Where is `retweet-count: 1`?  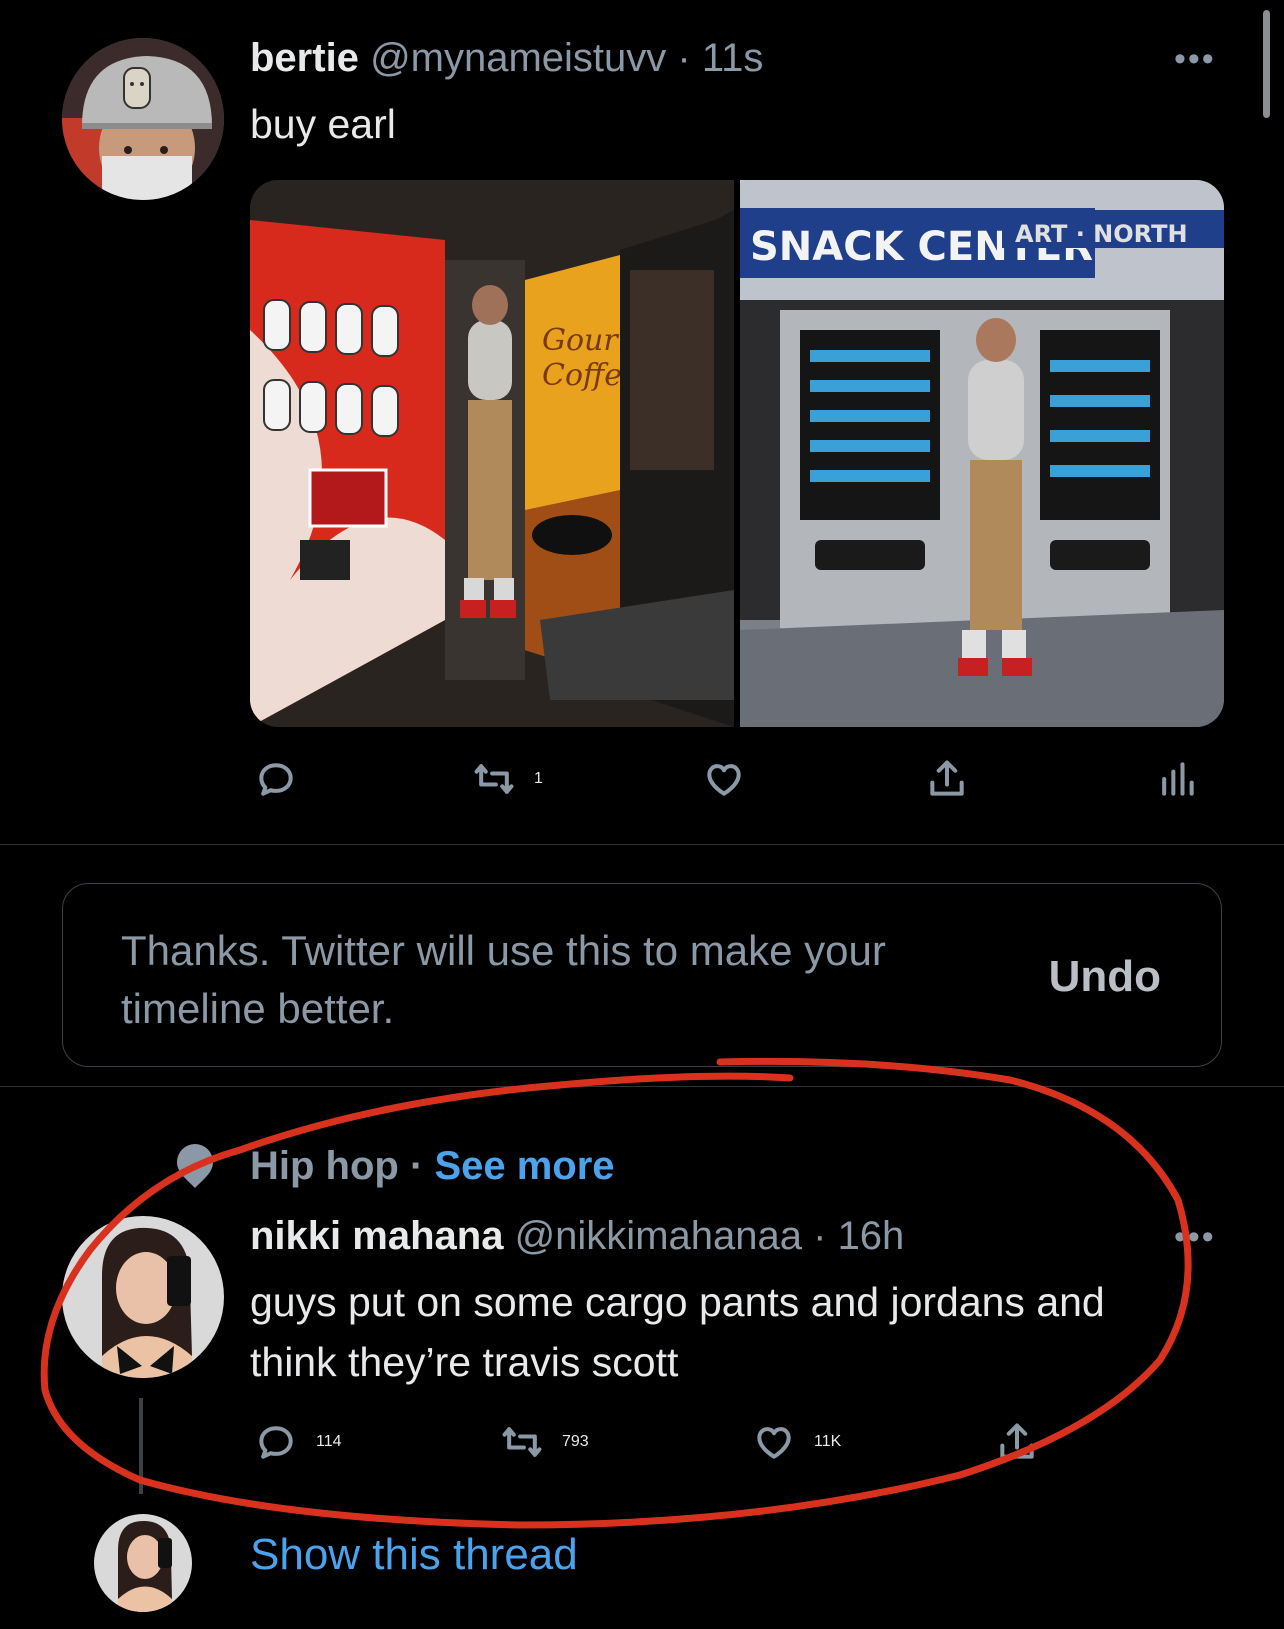 retweet-count: 1 is located at coordinates (538, 778).